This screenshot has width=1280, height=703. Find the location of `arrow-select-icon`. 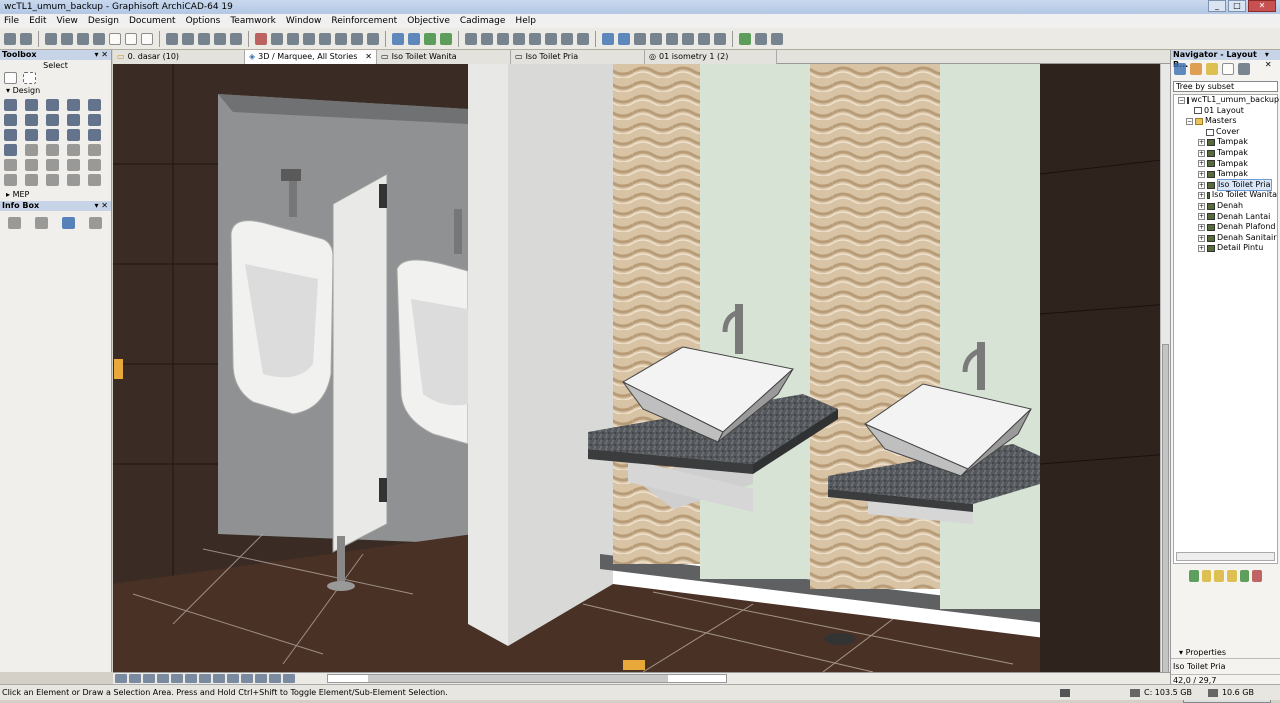

arrow-select-icon is located at coordinates (10, 78).